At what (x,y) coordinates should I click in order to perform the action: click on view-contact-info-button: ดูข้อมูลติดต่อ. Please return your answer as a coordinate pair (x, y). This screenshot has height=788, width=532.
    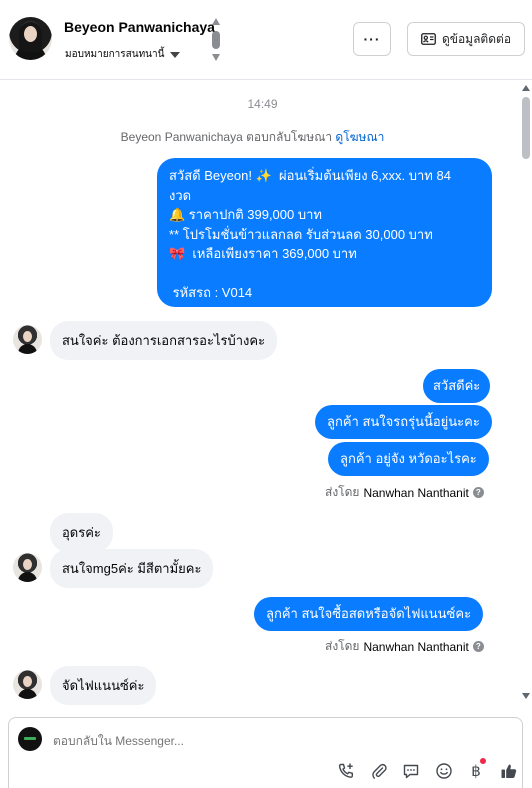
    Looking at the image, I should click on (466, 39).